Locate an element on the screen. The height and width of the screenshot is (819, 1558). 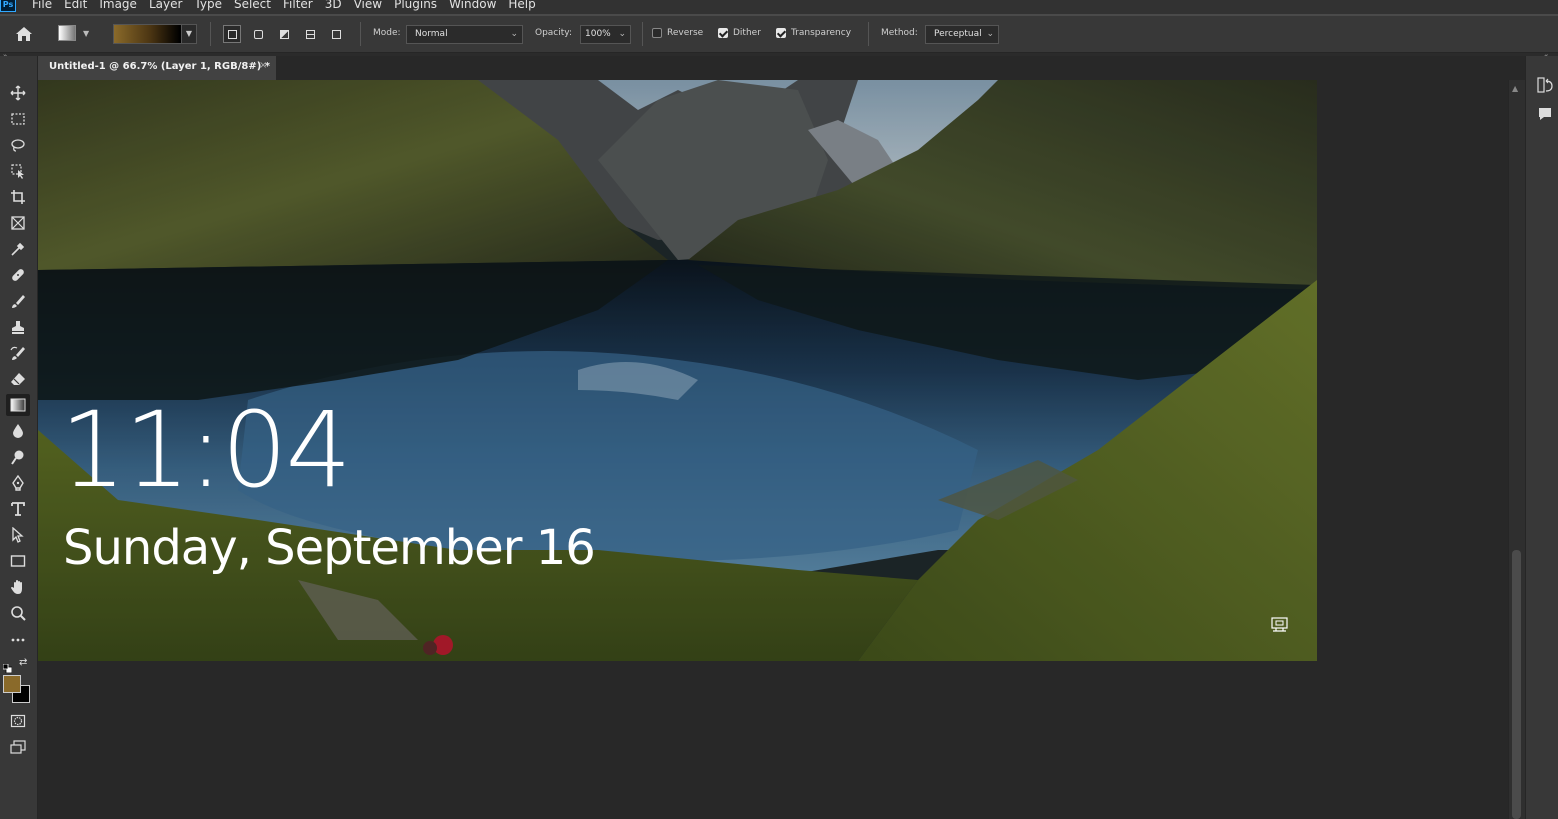
document-tab: Untitled-1 @ 66.7% (Layer 1, RGB/8#) * × is located at coordinates (157, 68).